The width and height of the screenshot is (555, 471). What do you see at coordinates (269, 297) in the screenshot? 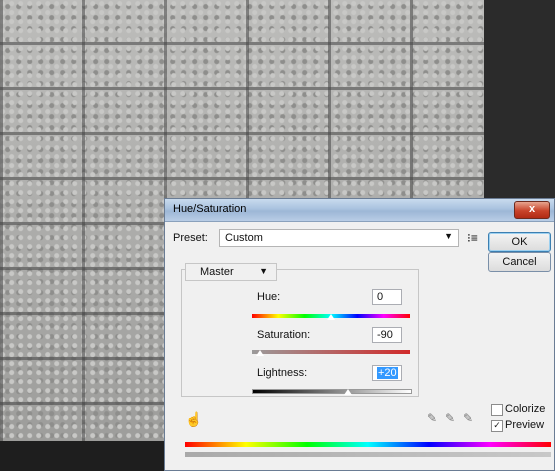
I see `hue-label: Hue:` at bounding box center [269, 297].